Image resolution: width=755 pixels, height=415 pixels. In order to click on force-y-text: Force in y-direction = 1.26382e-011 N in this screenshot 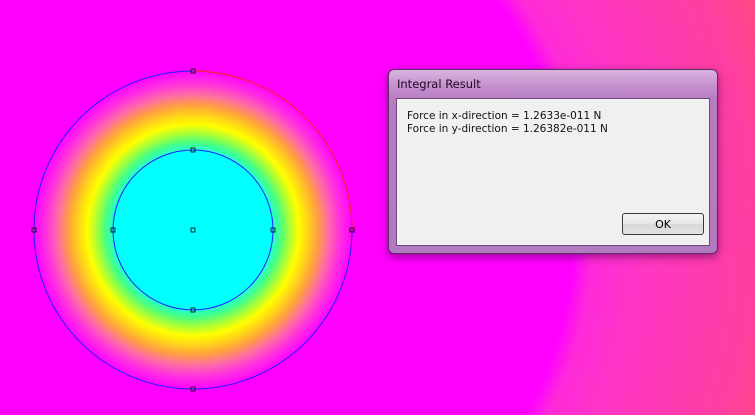, I will do `click(507, 129)`.